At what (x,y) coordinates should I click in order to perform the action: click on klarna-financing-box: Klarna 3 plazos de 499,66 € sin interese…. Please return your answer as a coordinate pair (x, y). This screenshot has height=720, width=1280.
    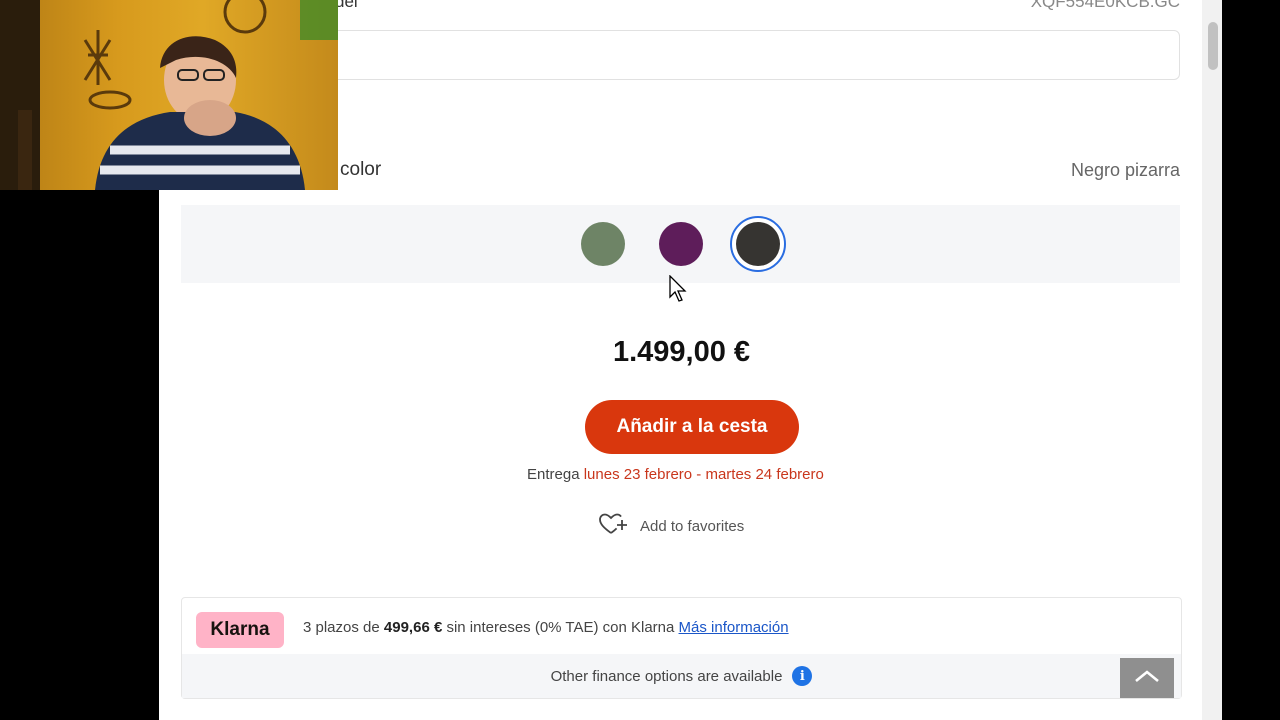
    Looking at the image, I should click on (681, 648).